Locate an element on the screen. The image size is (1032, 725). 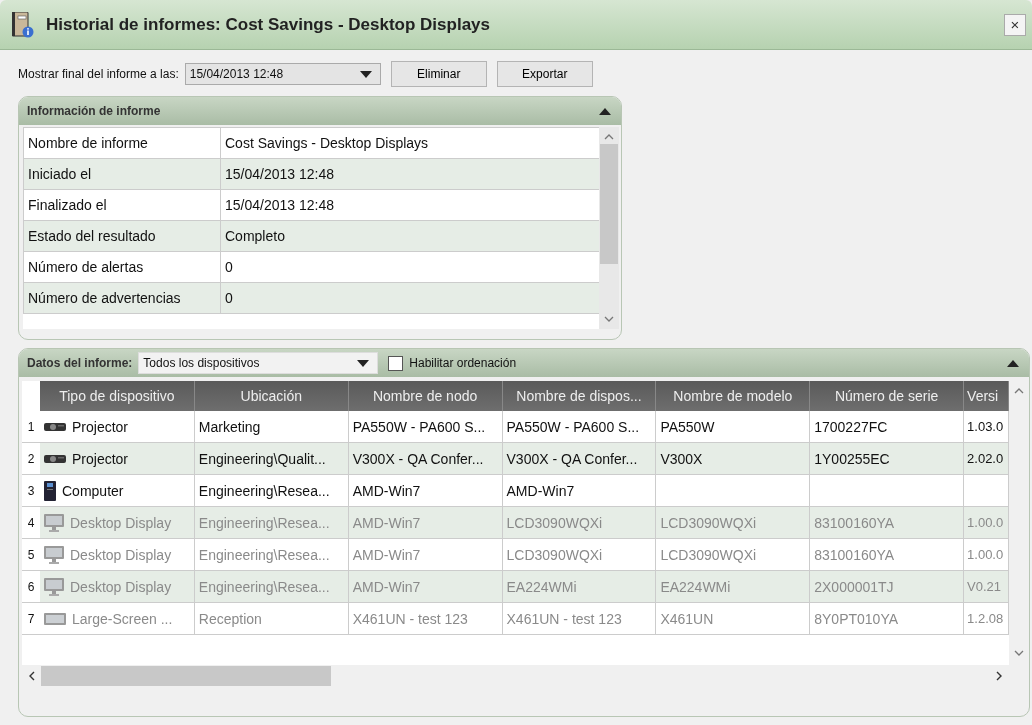
table-cell: PA550W is located at coordinates (687, 426).